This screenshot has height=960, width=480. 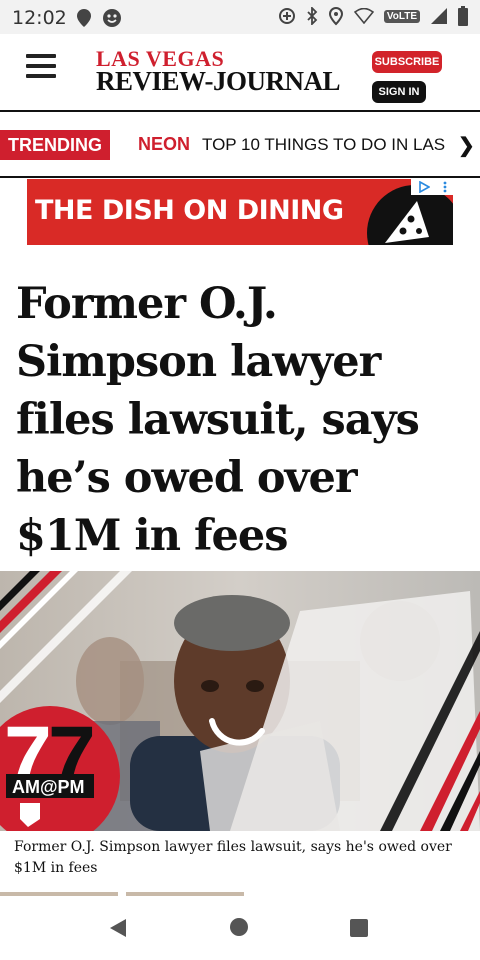 I want to click on signal-icon, so click(x=439, y=16).